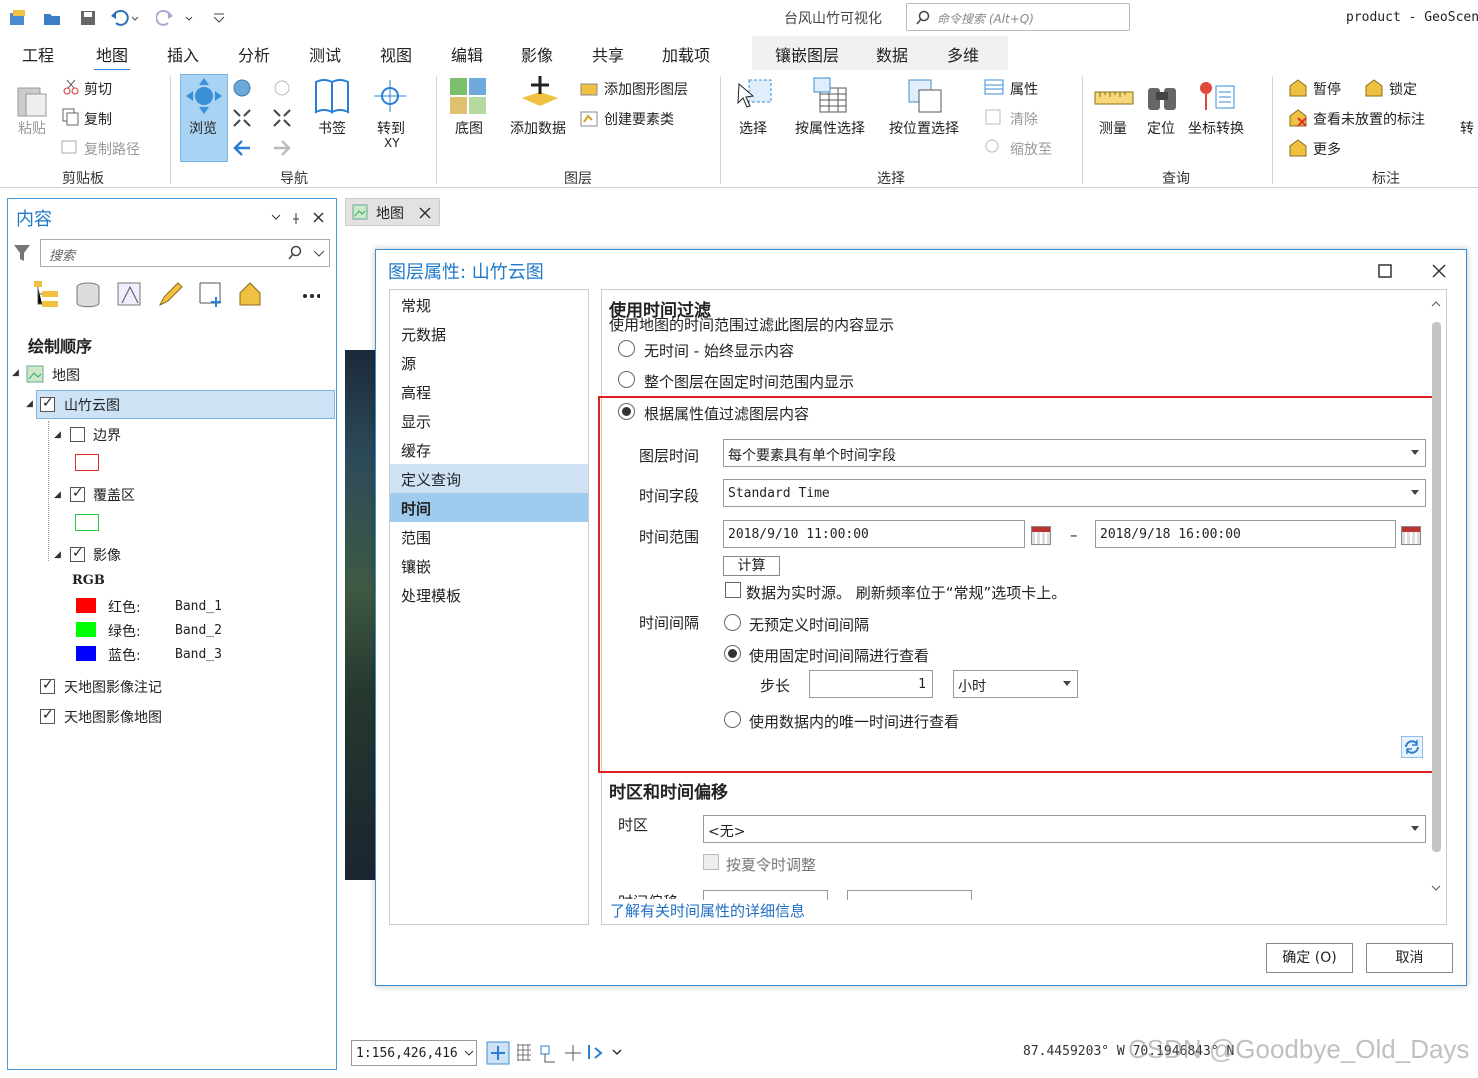 This screenshot has height=1078, width=1478. Describe the element at coordinates (1162, 96) in the screenshot. I see `locate-icon` at that location.